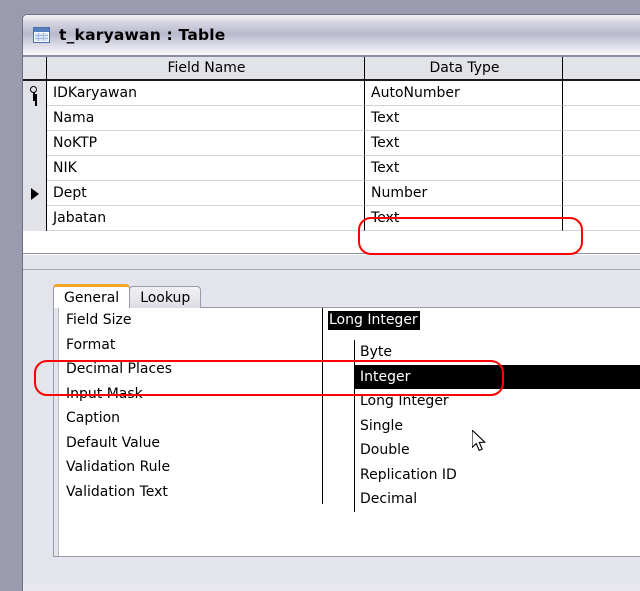 Image resolution: width=640 pixels, height=591 pixels. Describe the element at coordinates (497, 475) in the screenshot. I see `dropdown-option-replication-id: Replication ID` at that location.